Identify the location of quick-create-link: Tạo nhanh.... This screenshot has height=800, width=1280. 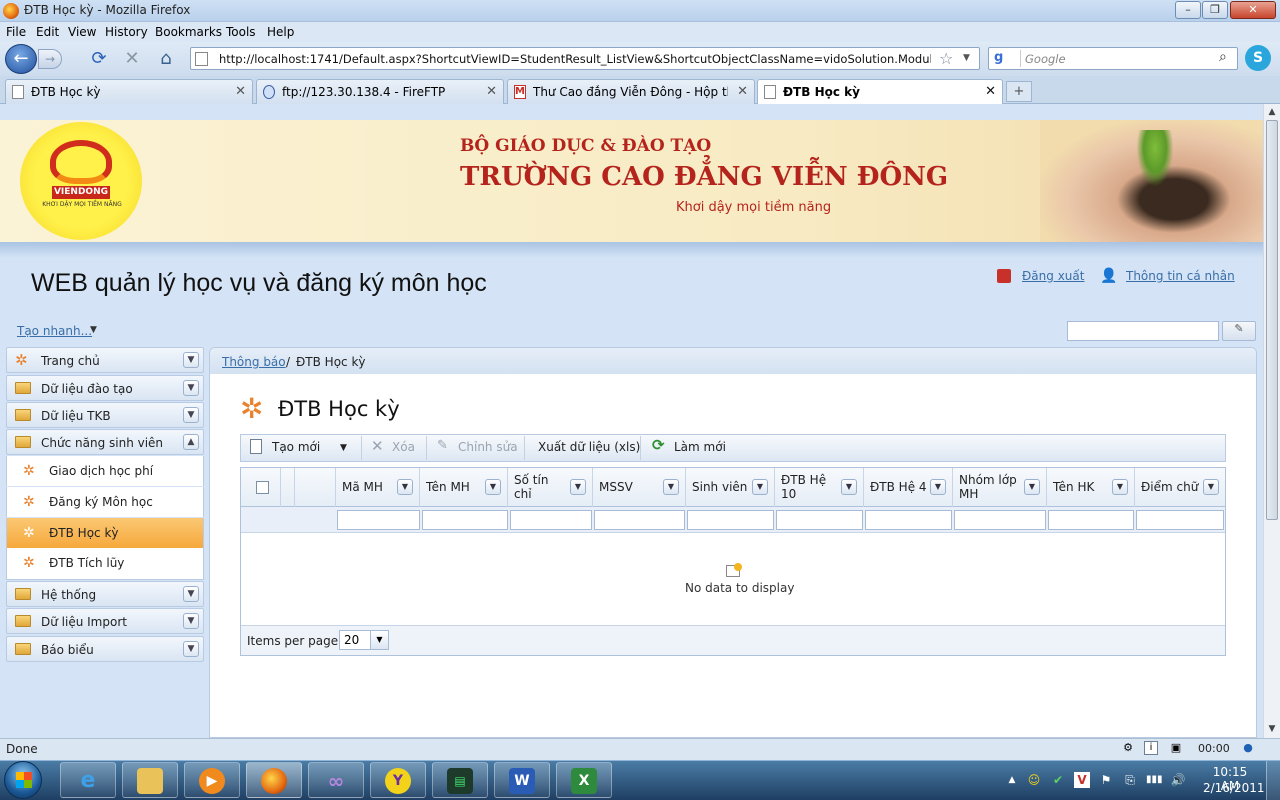
(54, 331).